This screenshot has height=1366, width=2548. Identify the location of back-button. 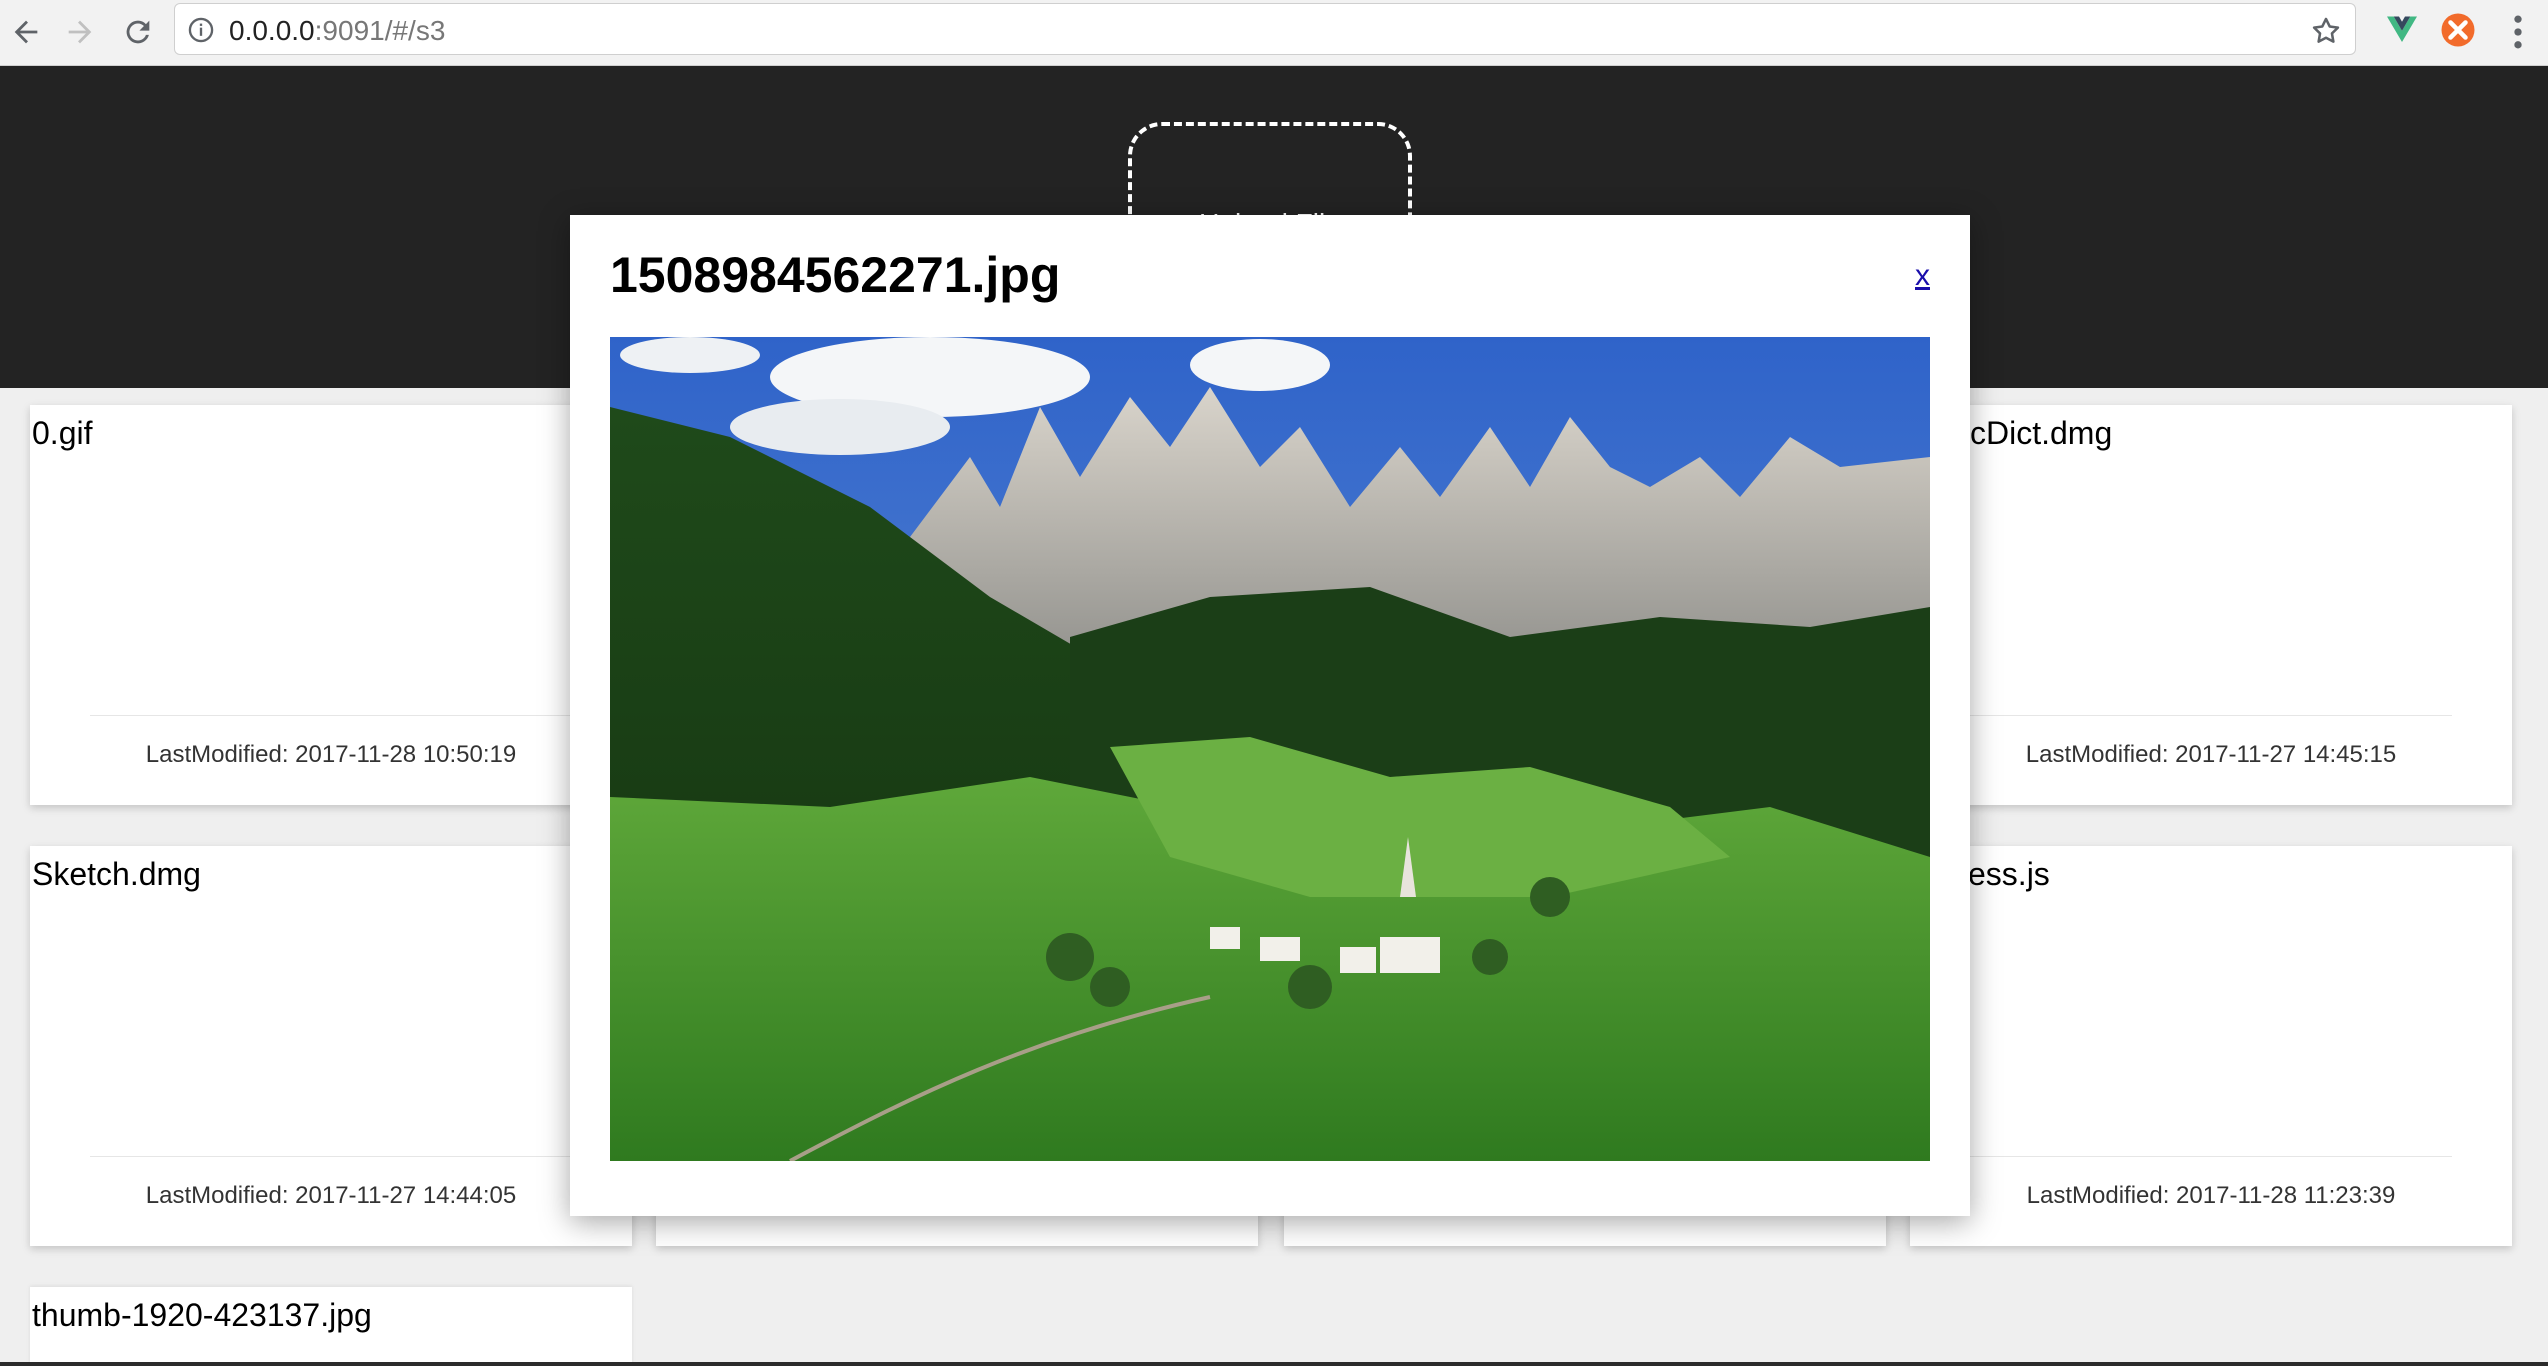
(26, 32).